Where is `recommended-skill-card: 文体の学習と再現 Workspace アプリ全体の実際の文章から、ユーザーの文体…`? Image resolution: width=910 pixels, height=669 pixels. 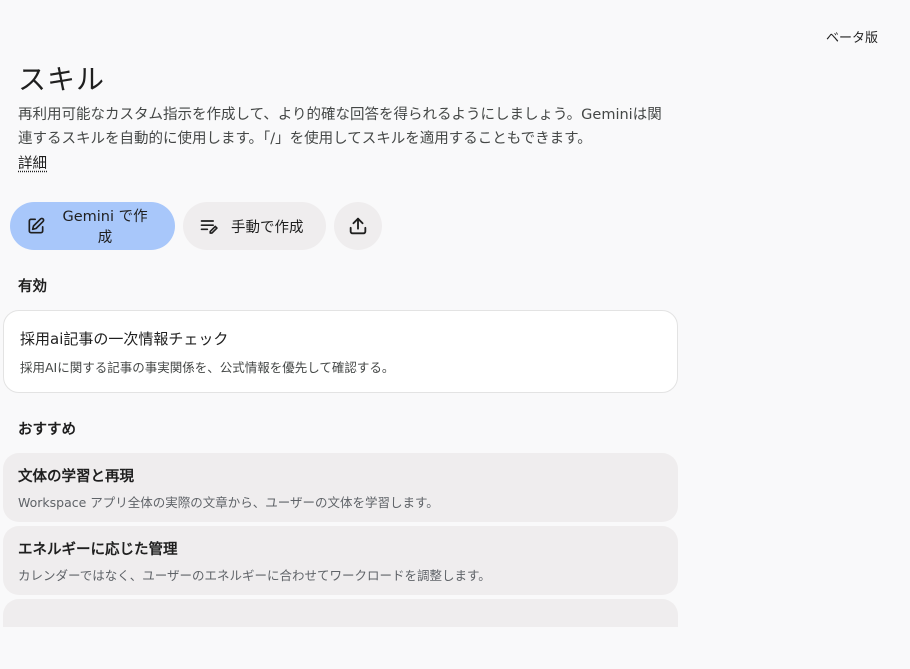
recommended-skill-card: 文体の学習と再現 Workspace アプリ全体の実際の文章から、ユーザーの文体… is located at coordinates (340, 487).